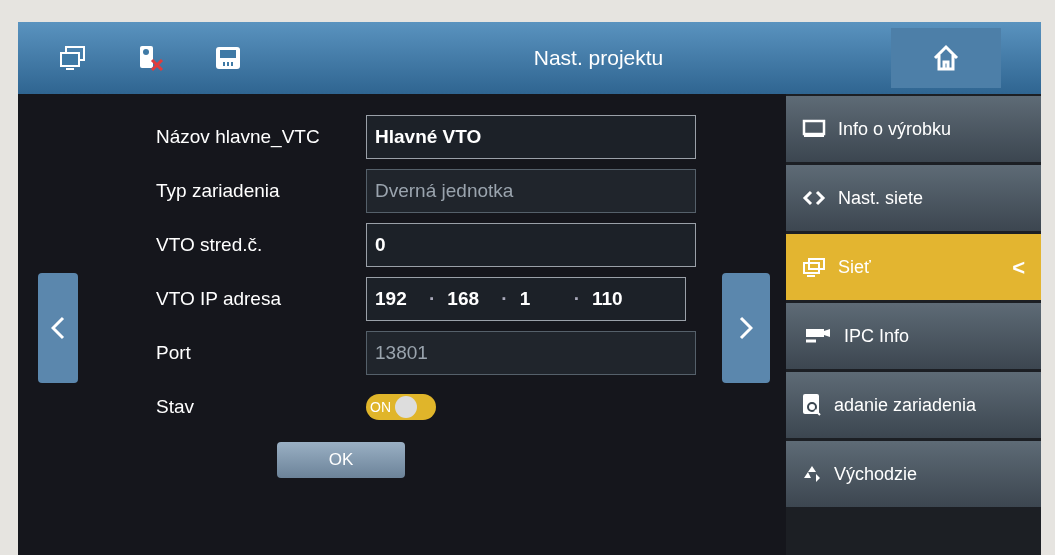  What do you see at coordinates (406, 407) in the screenshot?
I see `toggle-knob` at bounding box center [406, 407].